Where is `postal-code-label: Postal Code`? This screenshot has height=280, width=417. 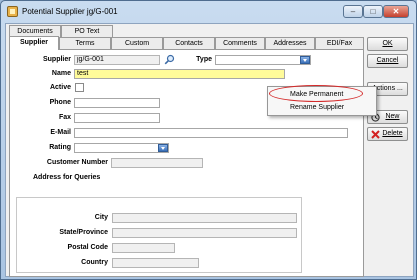 postal-code-label: Postal Code is located at coordinates (87, 247).